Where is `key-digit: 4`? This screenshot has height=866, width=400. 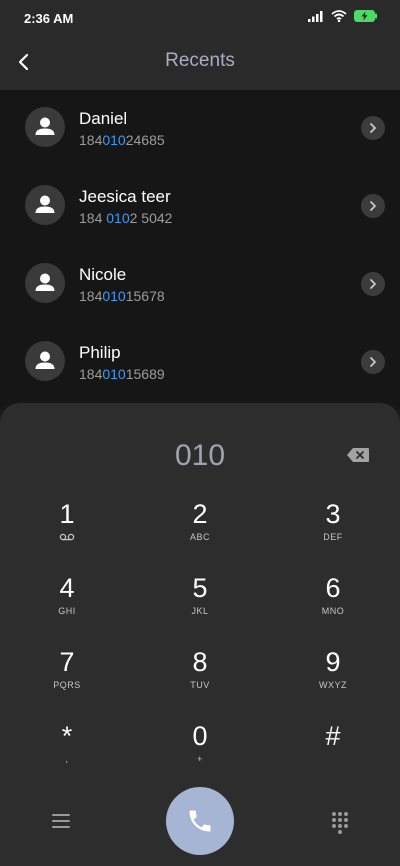
key-digit: 4 is located at coordinates (67, 588).